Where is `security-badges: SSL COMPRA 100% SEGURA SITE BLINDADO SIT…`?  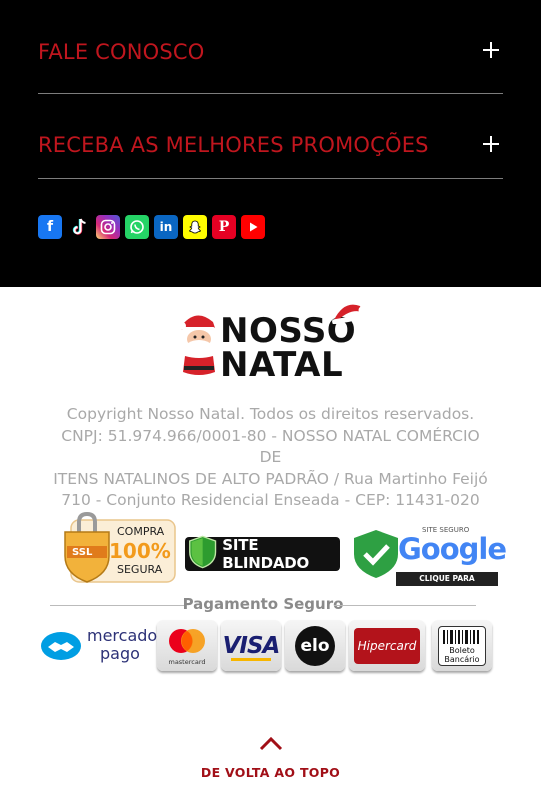 security-badges: SSL COMPRA 100% SEGURA SITE BLINDADO SIT… is located at coordinates (270, 554).